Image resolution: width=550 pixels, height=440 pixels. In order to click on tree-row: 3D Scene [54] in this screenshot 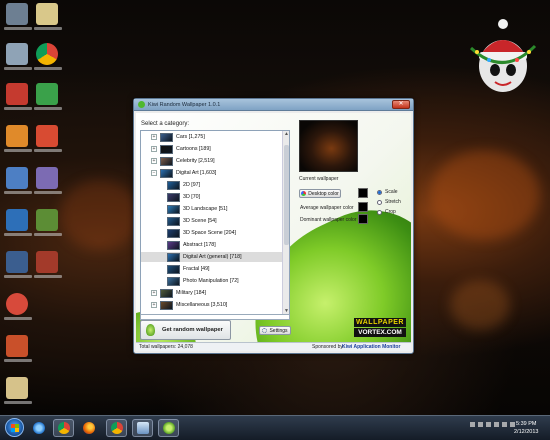, I will do `click(212, 221)`.